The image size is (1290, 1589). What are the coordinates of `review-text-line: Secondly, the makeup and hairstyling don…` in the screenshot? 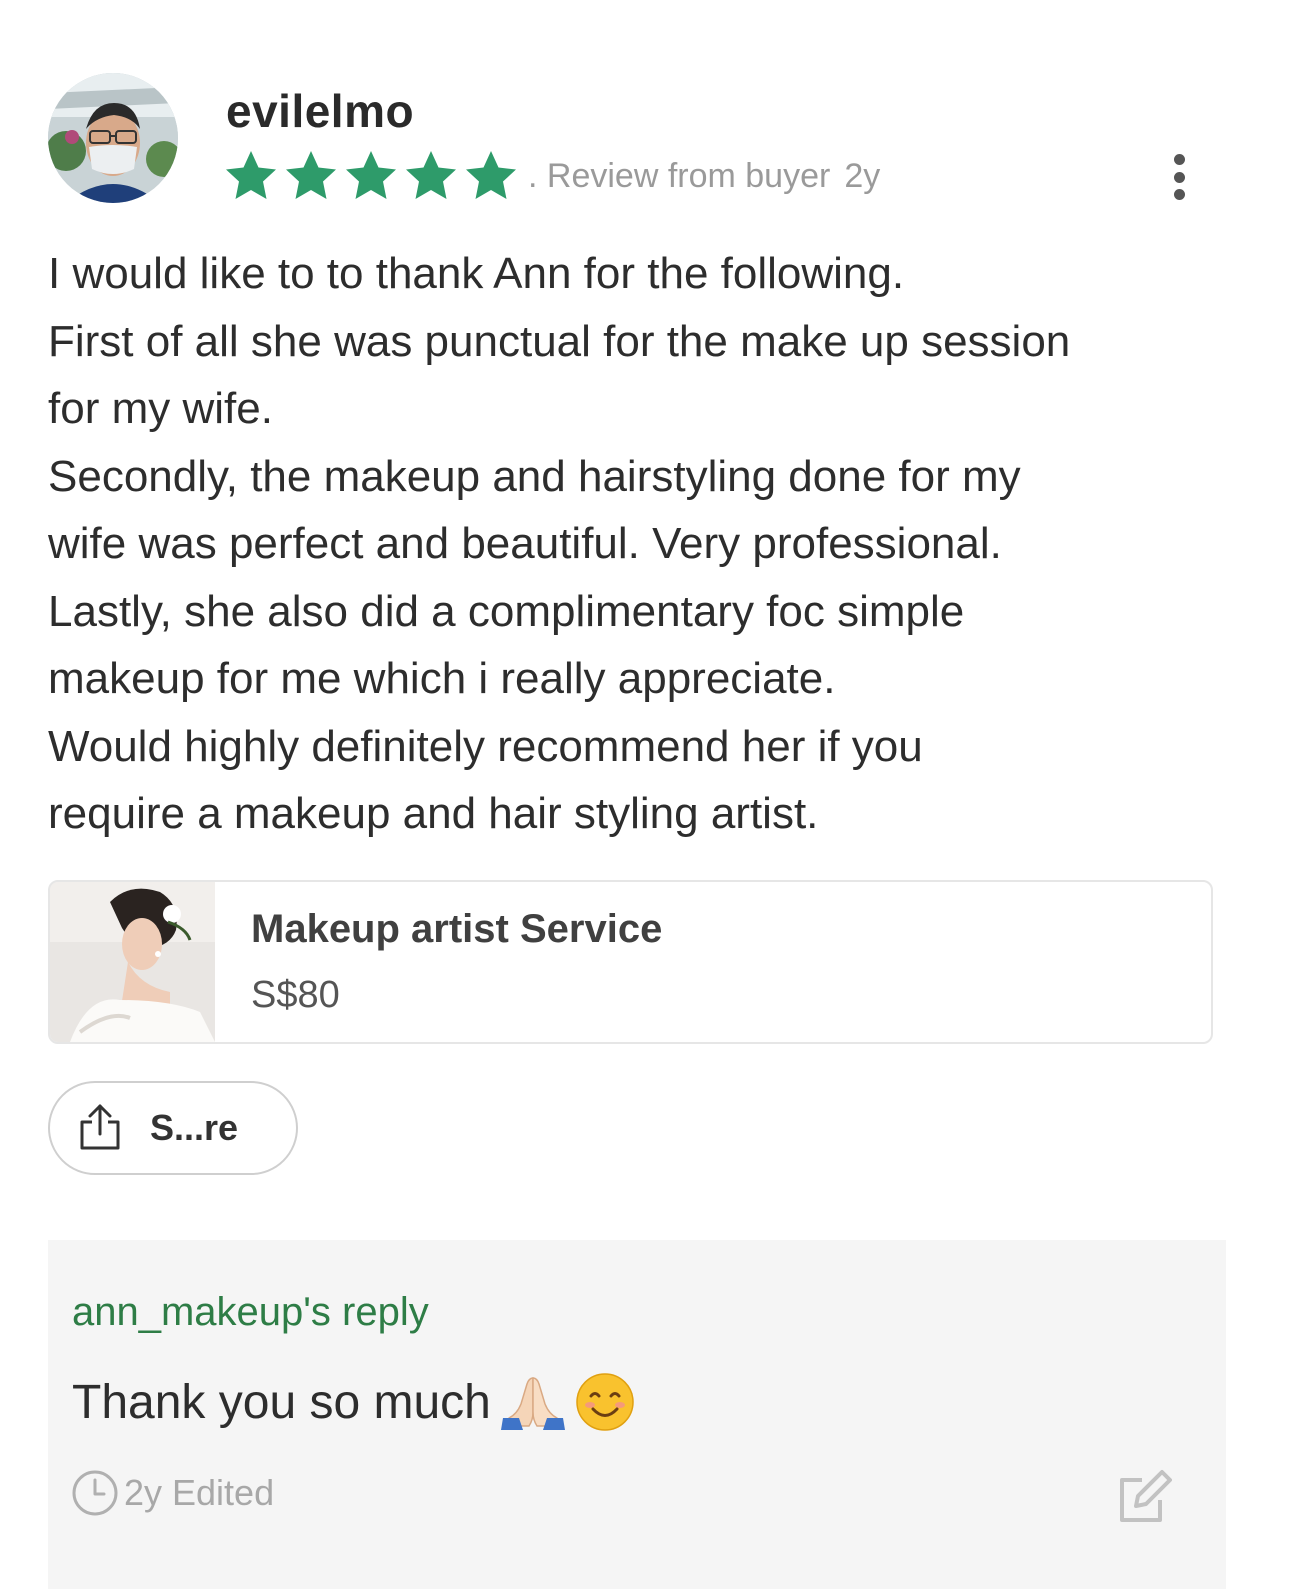 It's located at (534, 476).